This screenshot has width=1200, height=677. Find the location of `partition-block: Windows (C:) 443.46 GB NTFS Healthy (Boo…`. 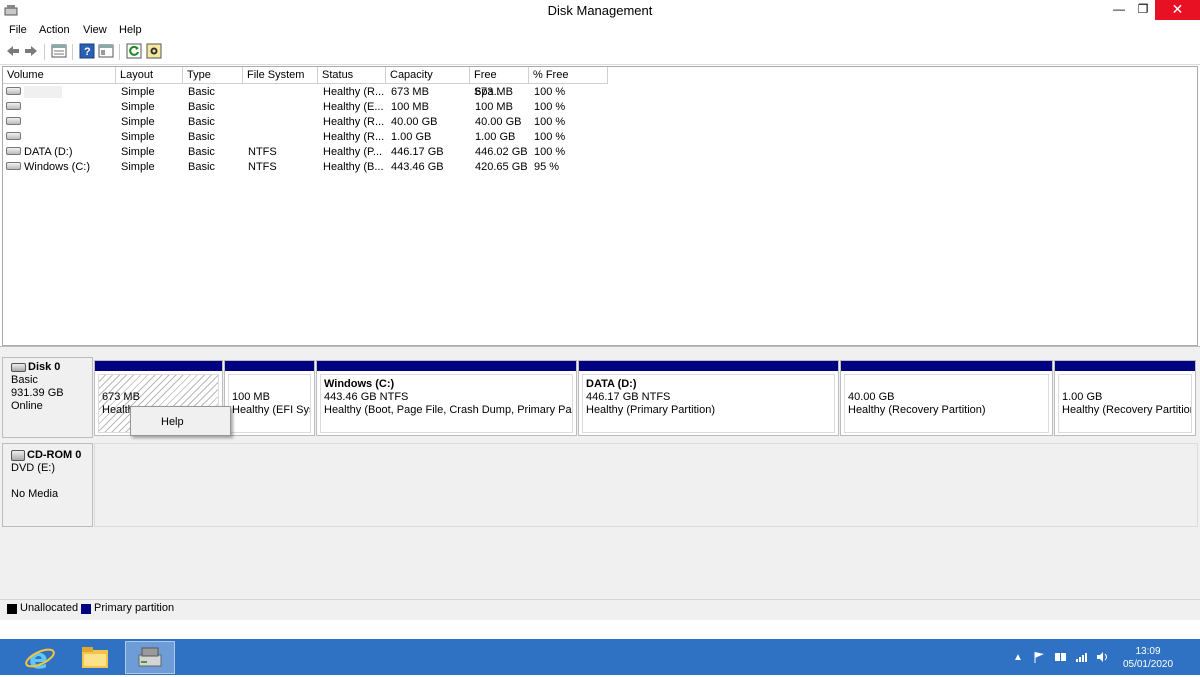

partition-block: Windows (C:) 443.46 GB NTFS Healthy (Boo… is located at coordinates (446, 398).